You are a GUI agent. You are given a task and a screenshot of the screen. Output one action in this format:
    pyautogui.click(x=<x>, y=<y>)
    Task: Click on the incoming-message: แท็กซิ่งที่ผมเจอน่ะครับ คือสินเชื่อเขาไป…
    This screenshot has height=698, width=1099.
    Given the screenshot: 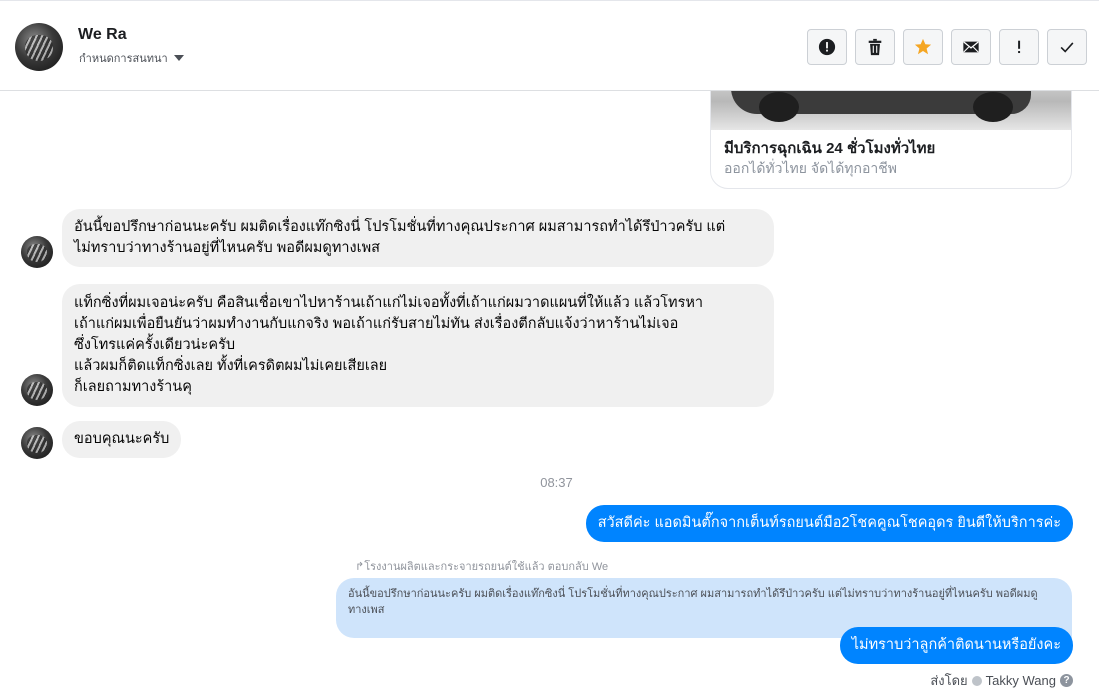 What is the action you would take?
    pyautogui.click(x=418, y=345)
    